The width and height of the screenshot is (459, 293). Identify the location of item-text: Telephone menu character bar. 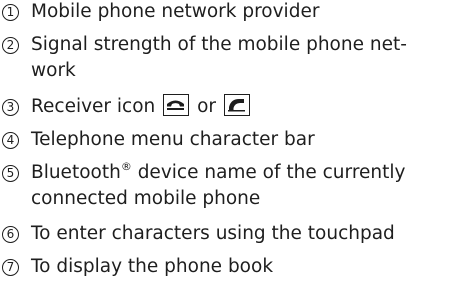
(173, 139).